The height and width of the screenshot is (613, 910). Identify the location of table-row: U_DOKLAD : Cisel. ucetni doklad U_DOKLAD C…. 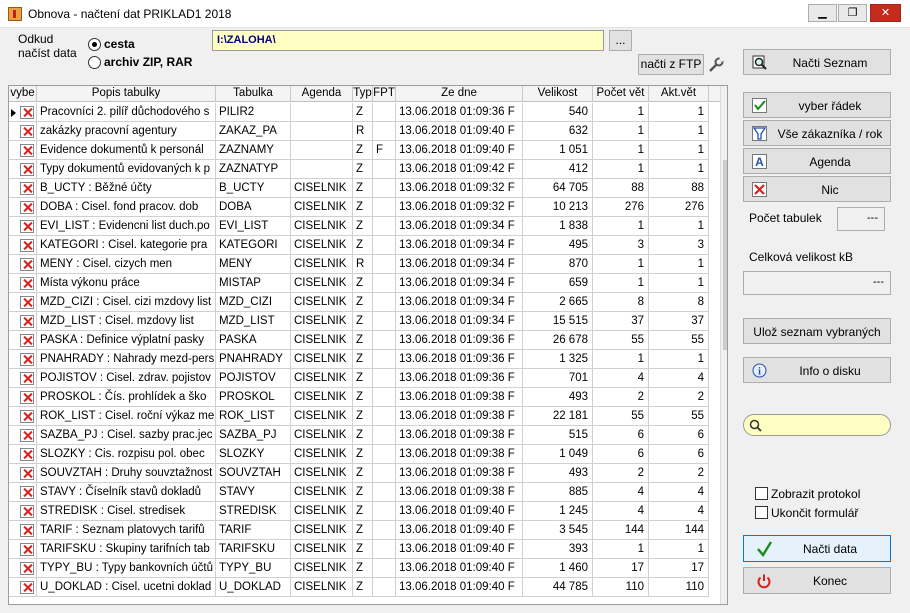
(359, 587).